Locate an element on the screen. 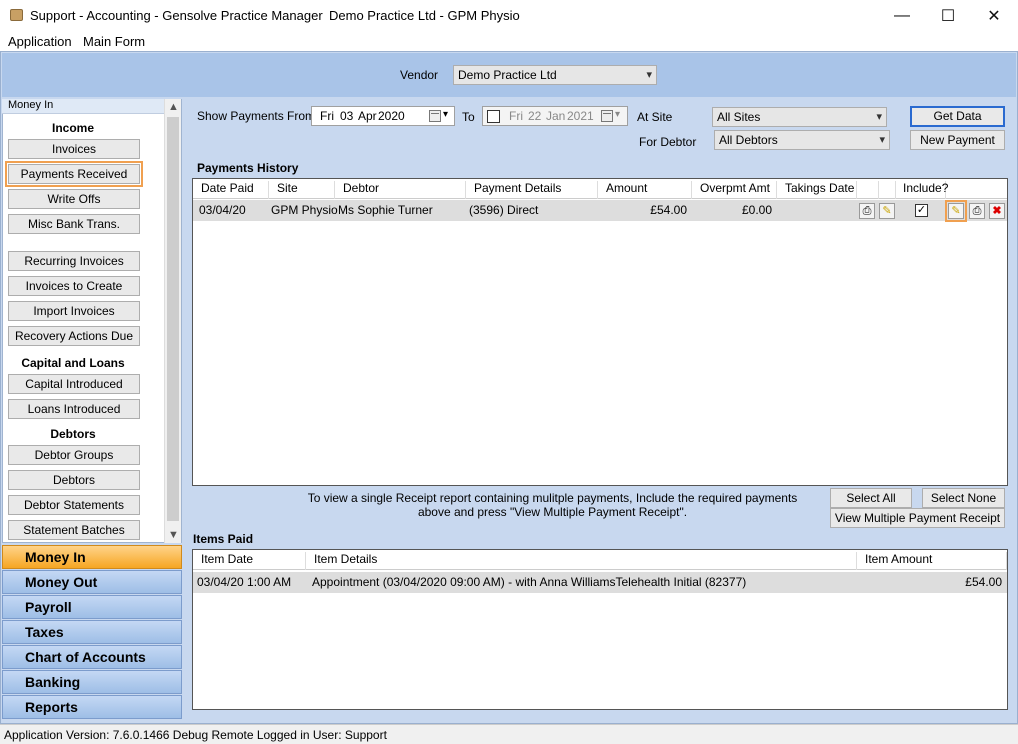 The image size is (1018, 744). scrollbar-thumb is located at coordinates (173, 319).